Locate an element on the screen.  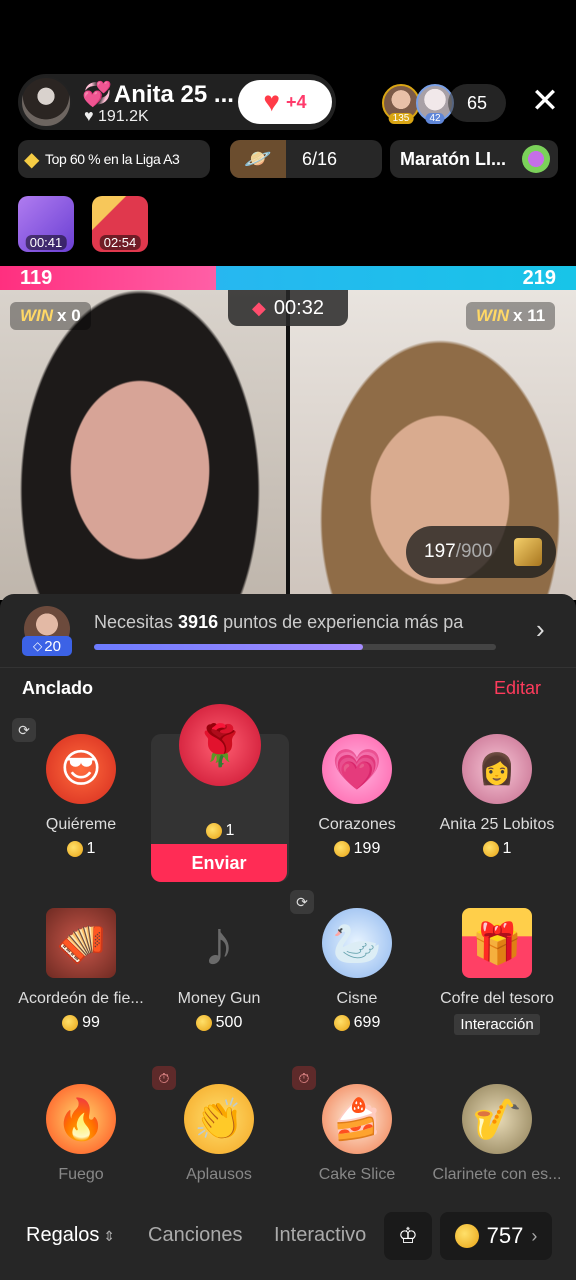
anita-sticker-icon: 👩 is located at coordinates (497, 769).